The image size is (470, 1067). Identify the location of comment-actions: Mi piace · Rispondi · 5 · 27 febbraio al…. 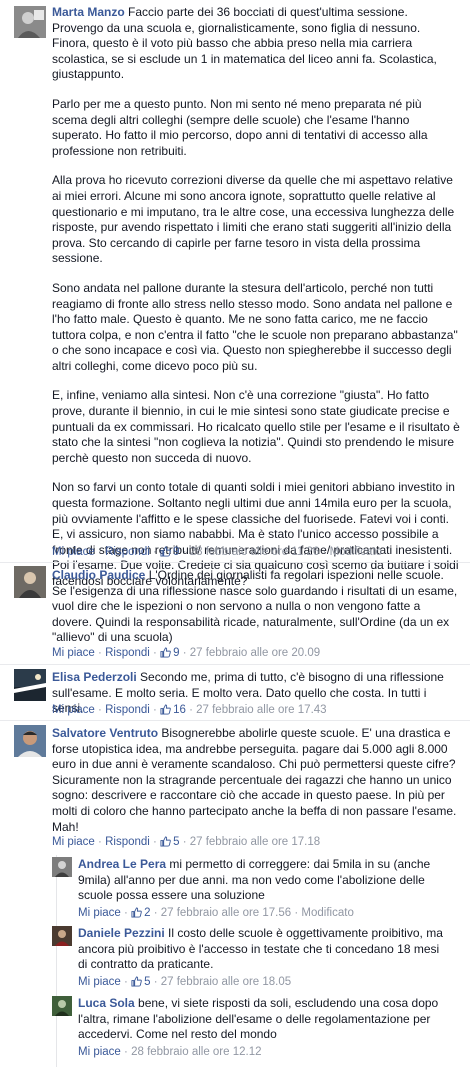
(186, 842).